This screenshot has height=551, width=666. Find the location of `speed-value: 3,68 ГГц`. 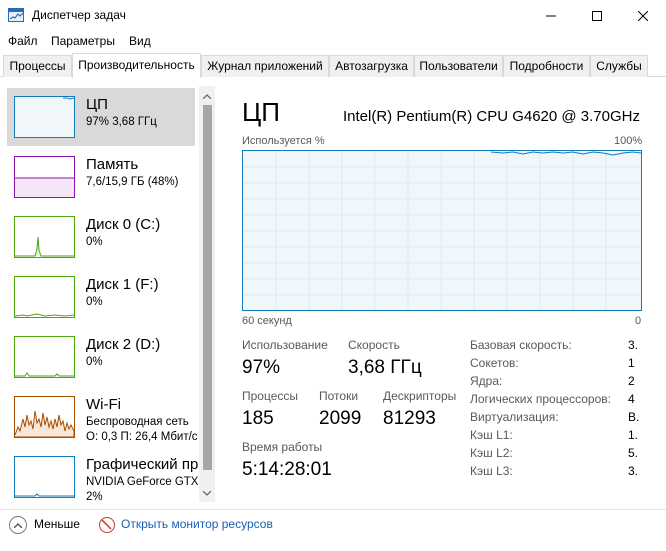

speed-value: 3,68 ГГц is located at coordinates (385, 367).